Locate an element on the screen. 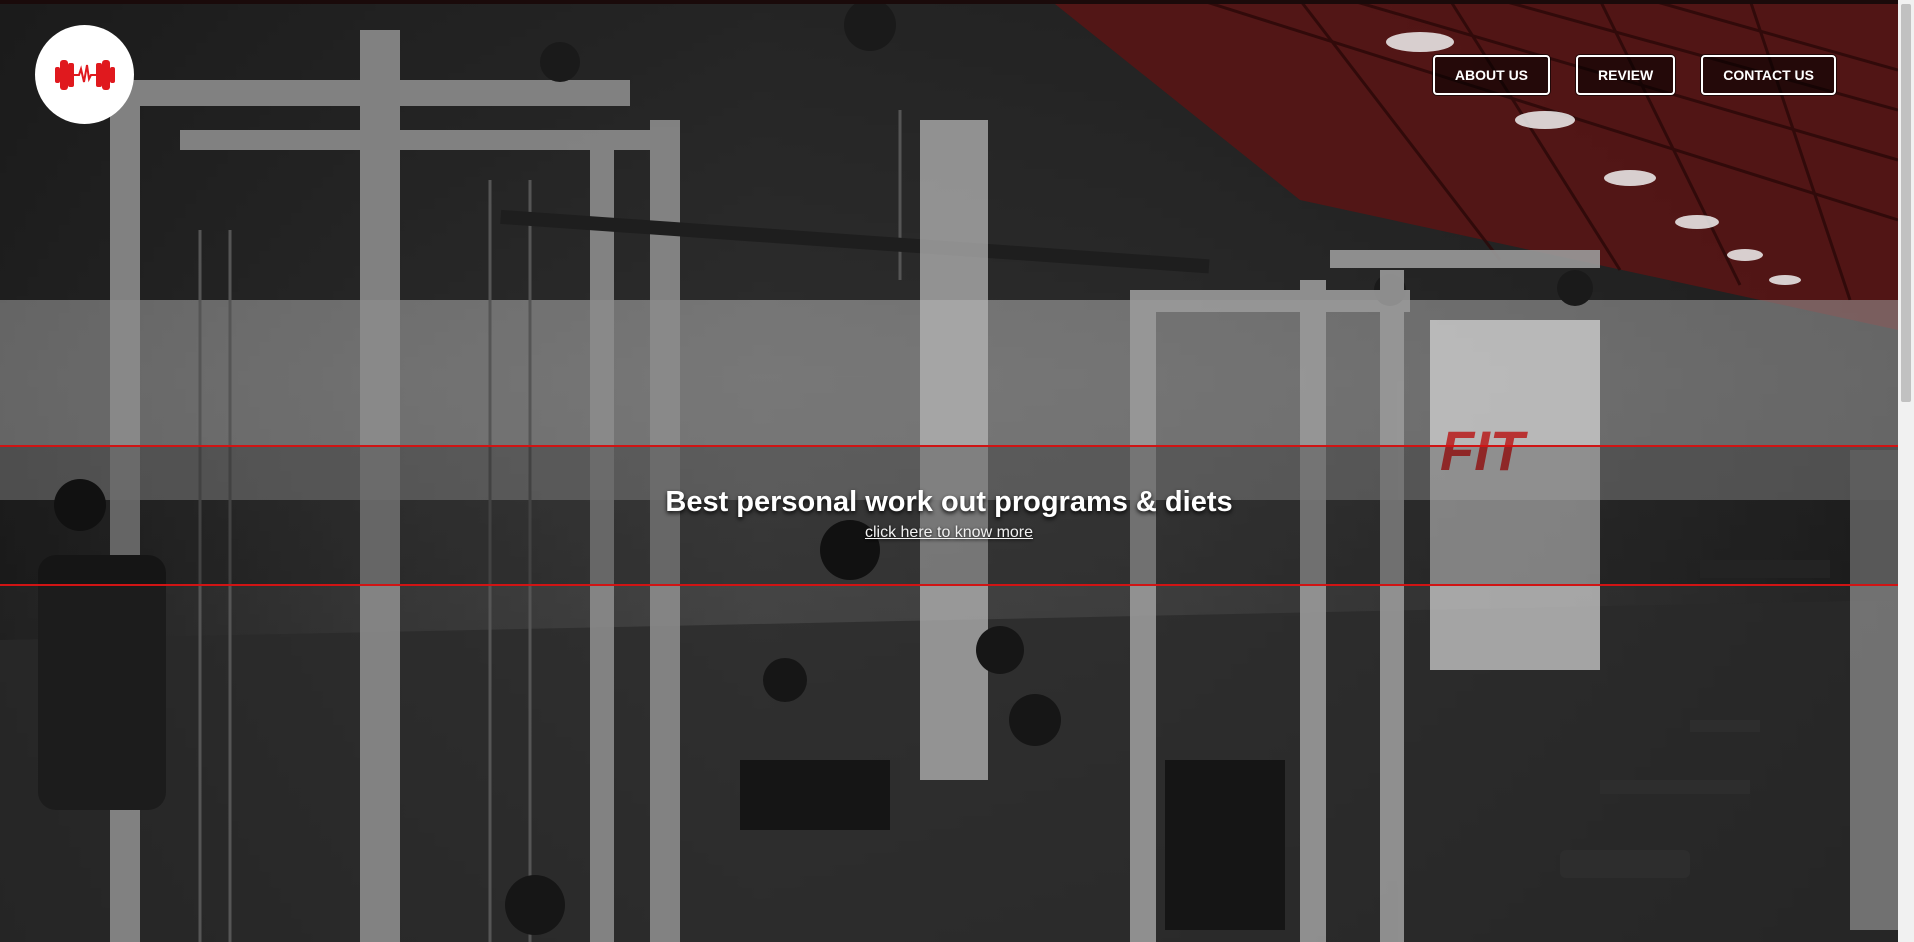 The image size is (1914, 942). dumbbell-heartbeat-icon is located at coordinates (84, 74).